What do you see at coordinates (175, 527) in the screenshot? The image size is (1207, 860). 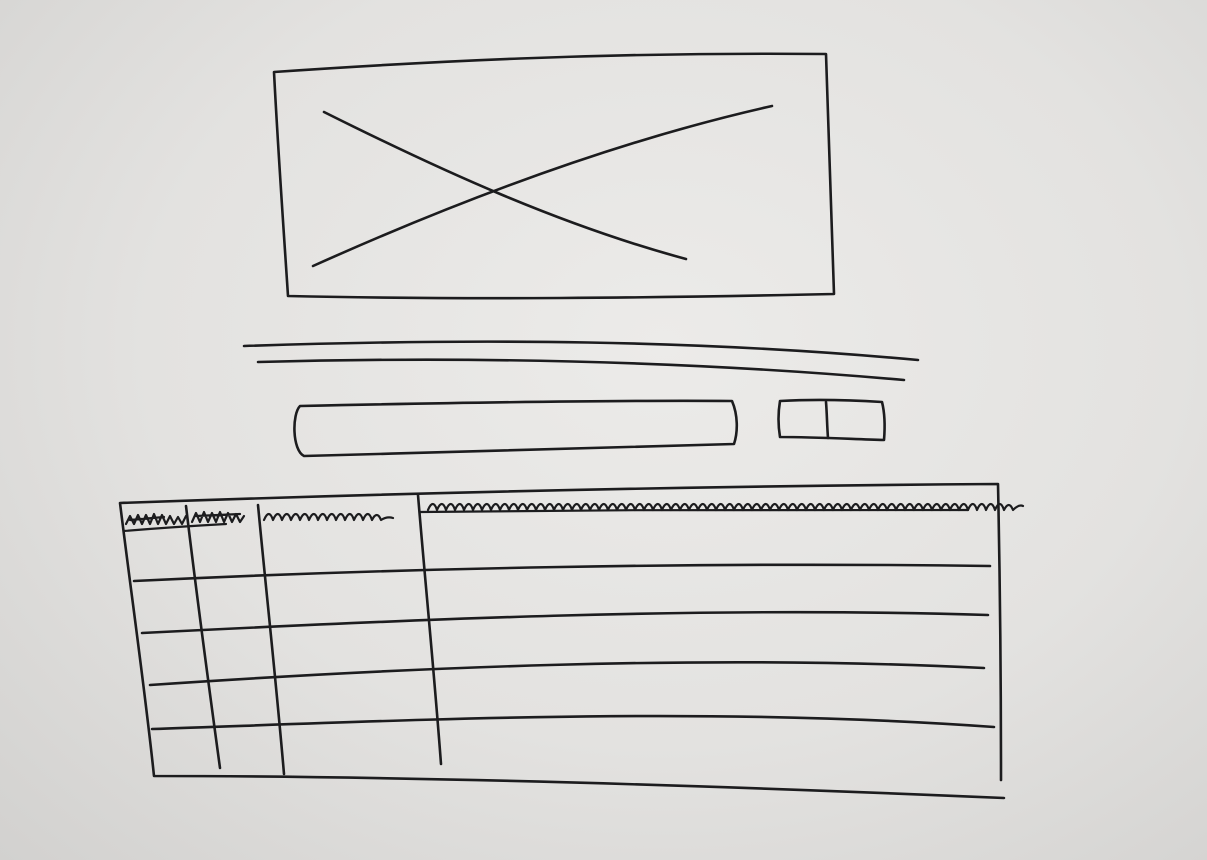 I see `table-header-divider` at bounding box center [175, 527].